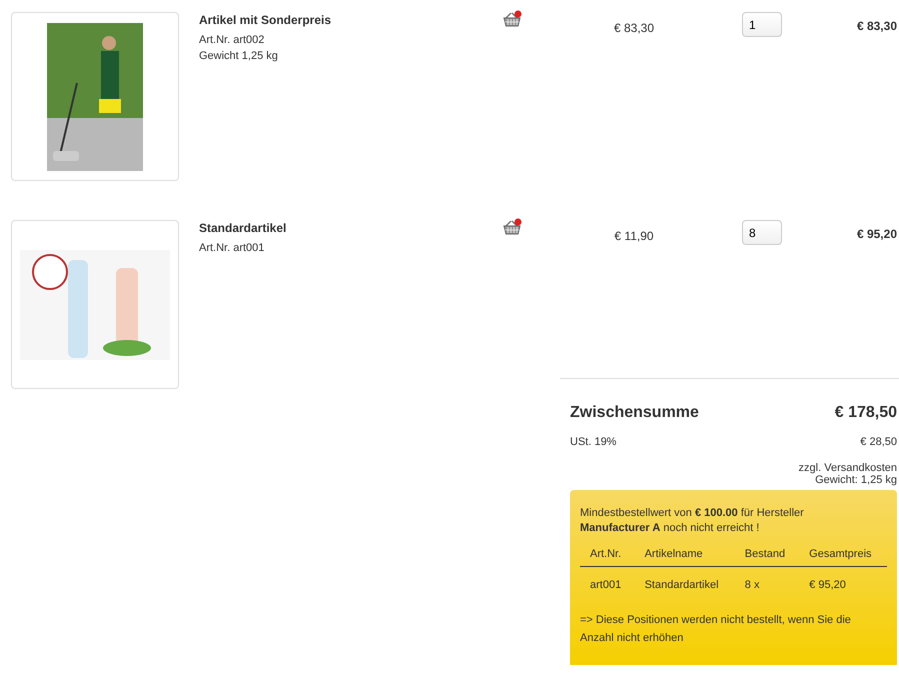 Image resolution: width=899 pixels, height=675 pixels. Describe the element at coordinates (684, 554) in the screenshot. I see `column-header: Artikelname` at that location.